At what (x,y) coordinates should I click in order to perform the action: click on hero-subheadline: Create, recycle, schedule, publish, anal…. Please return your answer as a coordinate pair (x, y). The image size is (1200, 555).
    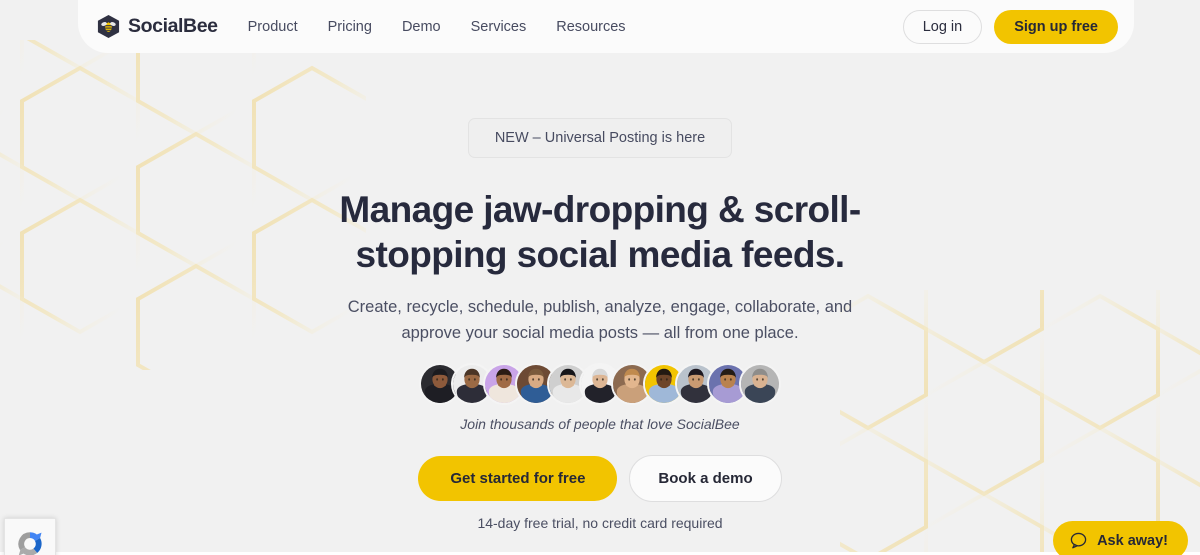
    Looking at the image, I should click on (600, 320).